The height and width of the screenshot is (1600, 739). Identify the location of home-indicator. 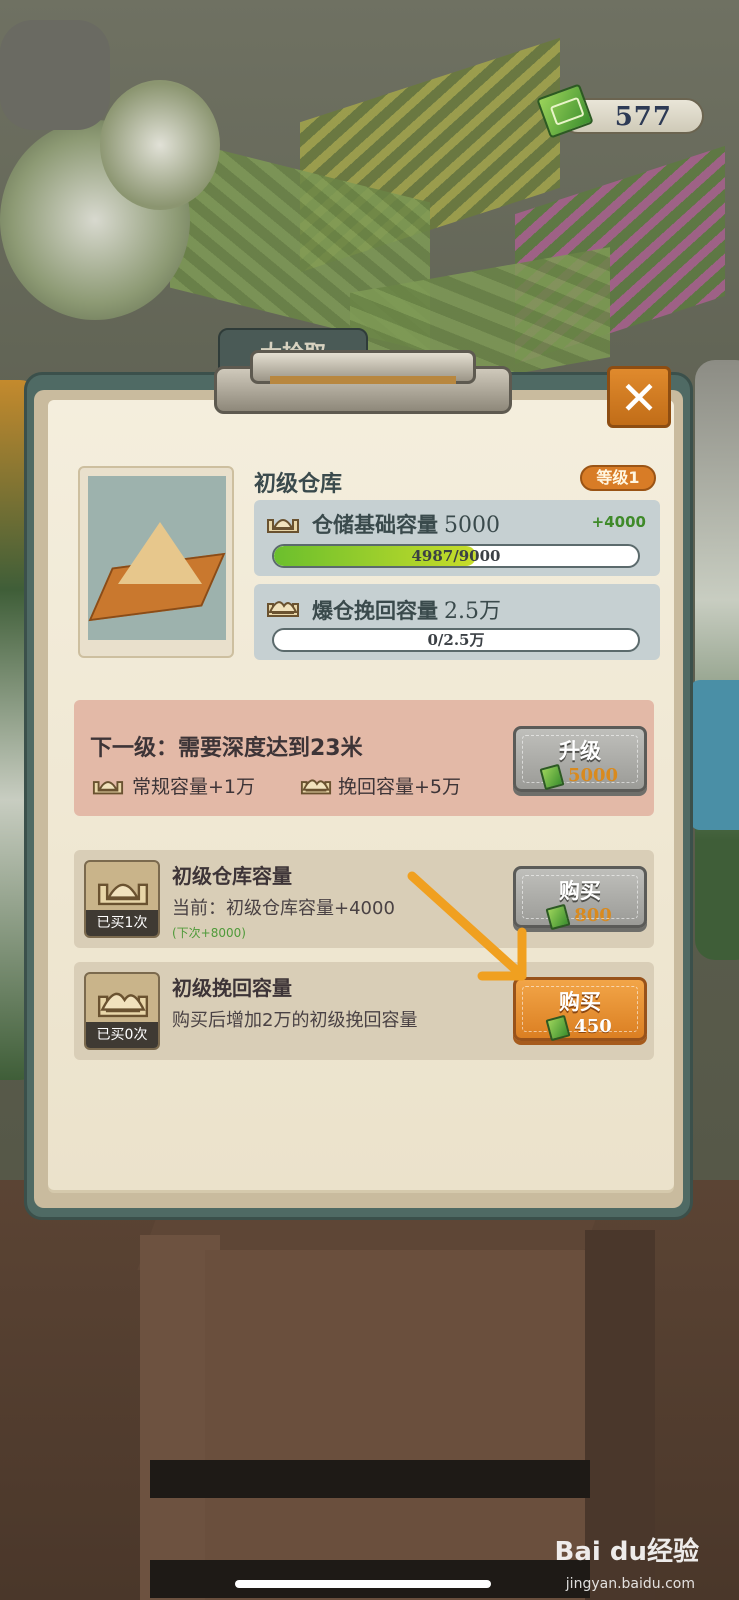
(363, 1584).